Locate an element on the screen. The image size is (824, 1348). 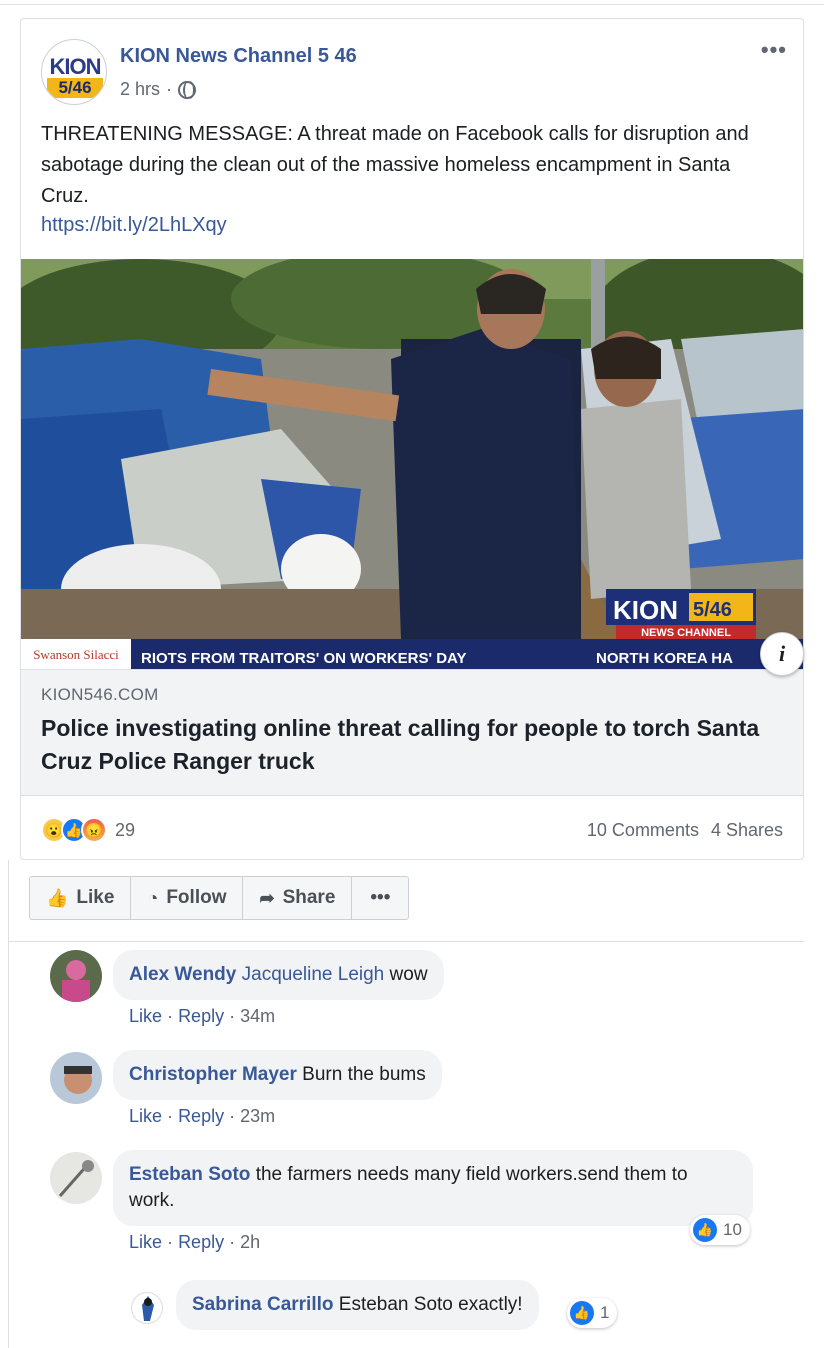
rss-icon: ◔ is located at coordinates (153, 897).